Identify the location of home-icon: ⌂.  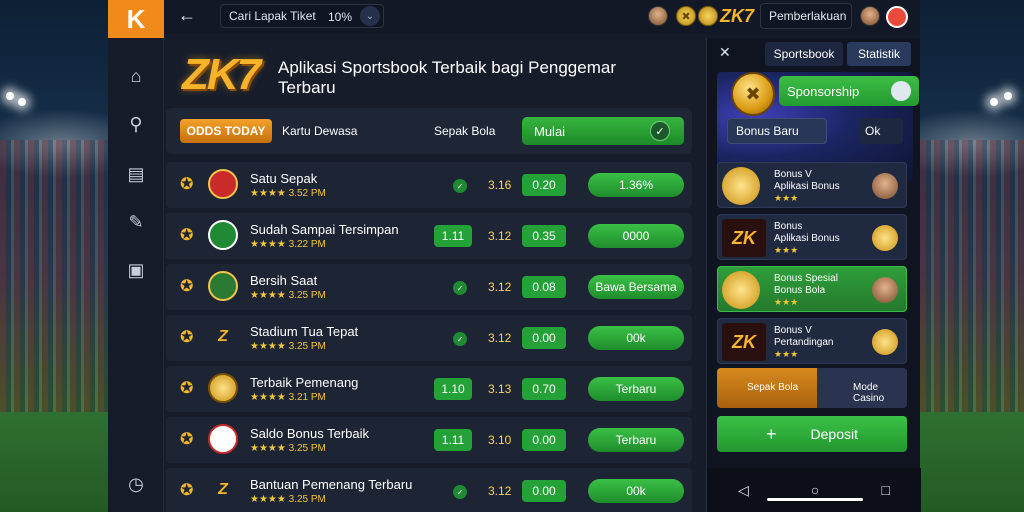
(136, 77).